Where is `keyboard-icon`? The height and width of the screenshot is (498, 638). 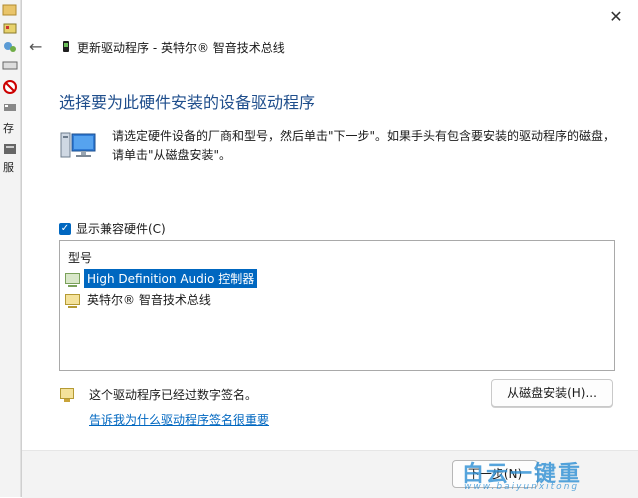 keyboard-icon is located at coordinates (10, 65).